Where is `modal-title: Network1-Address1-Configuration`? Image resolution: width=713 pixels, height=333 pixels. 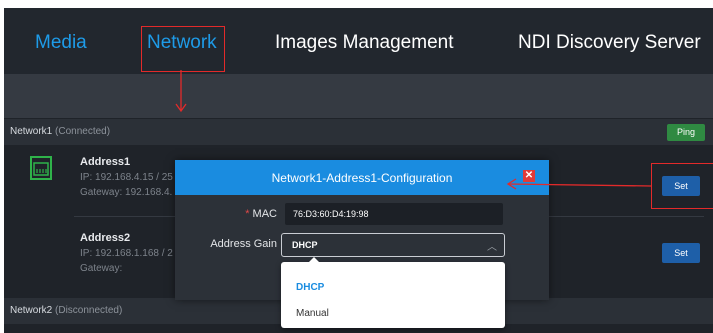
modal-title: Network1-Address1-Configuration is located at coordinates (362, 178).